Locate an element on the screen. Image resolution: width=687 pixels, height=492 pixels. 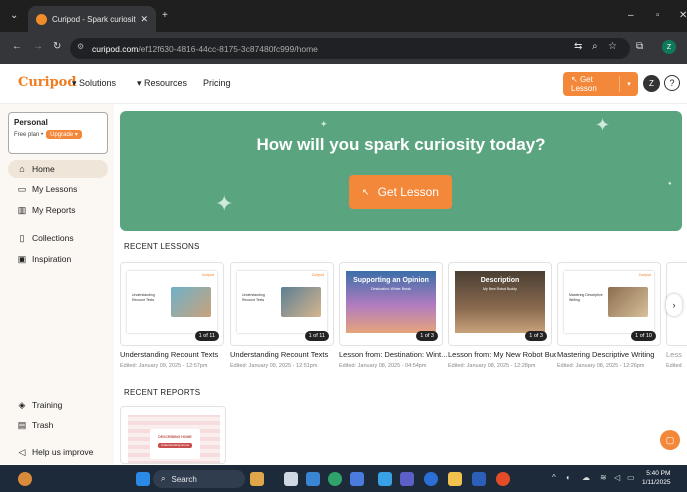
curipod-logo: Curipod is located at coordinates (47, 82).